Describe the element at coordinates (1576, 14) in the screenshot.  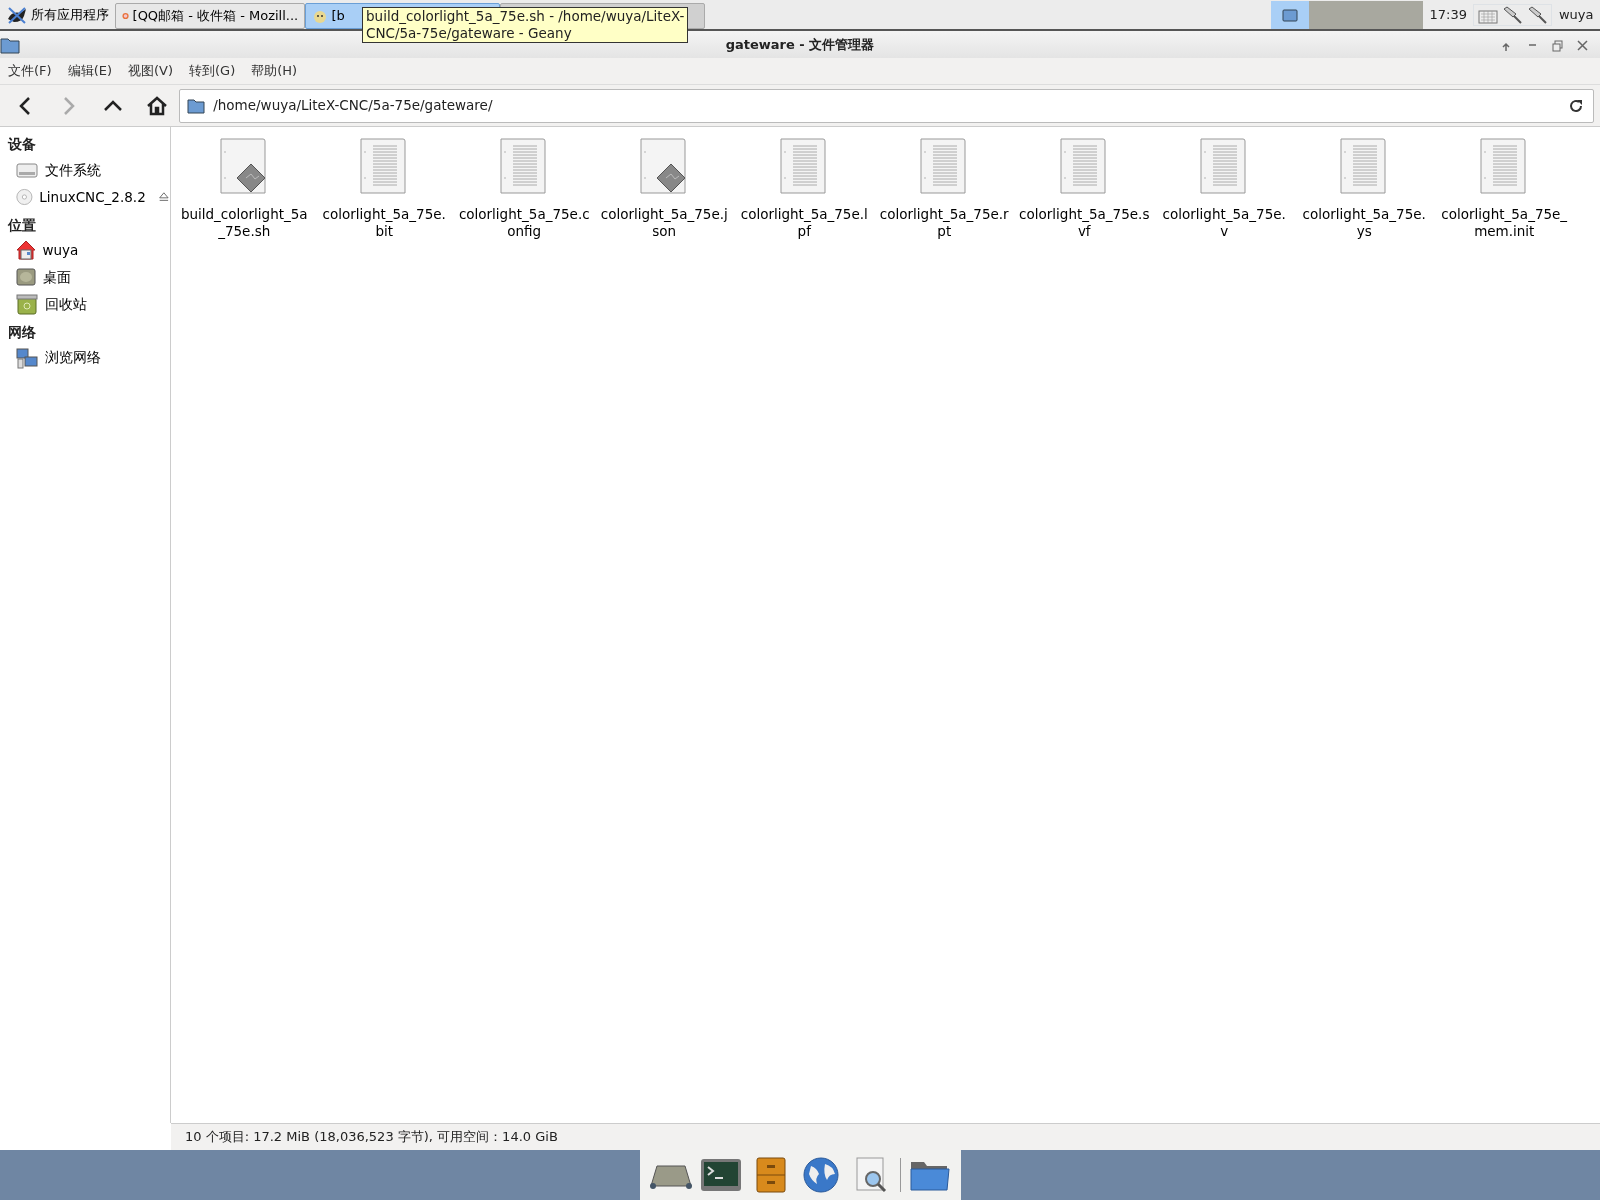
I see `user-name: wuya` at that location.